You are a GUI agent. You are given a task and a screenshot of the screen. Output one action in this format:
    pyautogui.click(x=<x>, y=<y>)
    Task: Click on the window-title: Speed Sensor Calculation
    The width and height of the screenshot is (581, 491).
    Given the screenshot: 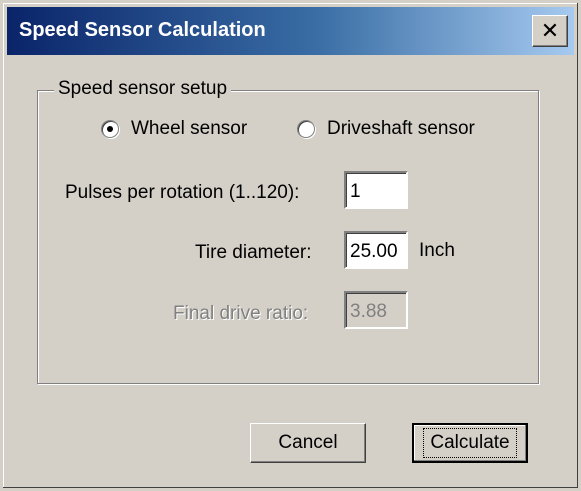 What is the action you would take?
    pyautogui.click(x=142, y=30)
    